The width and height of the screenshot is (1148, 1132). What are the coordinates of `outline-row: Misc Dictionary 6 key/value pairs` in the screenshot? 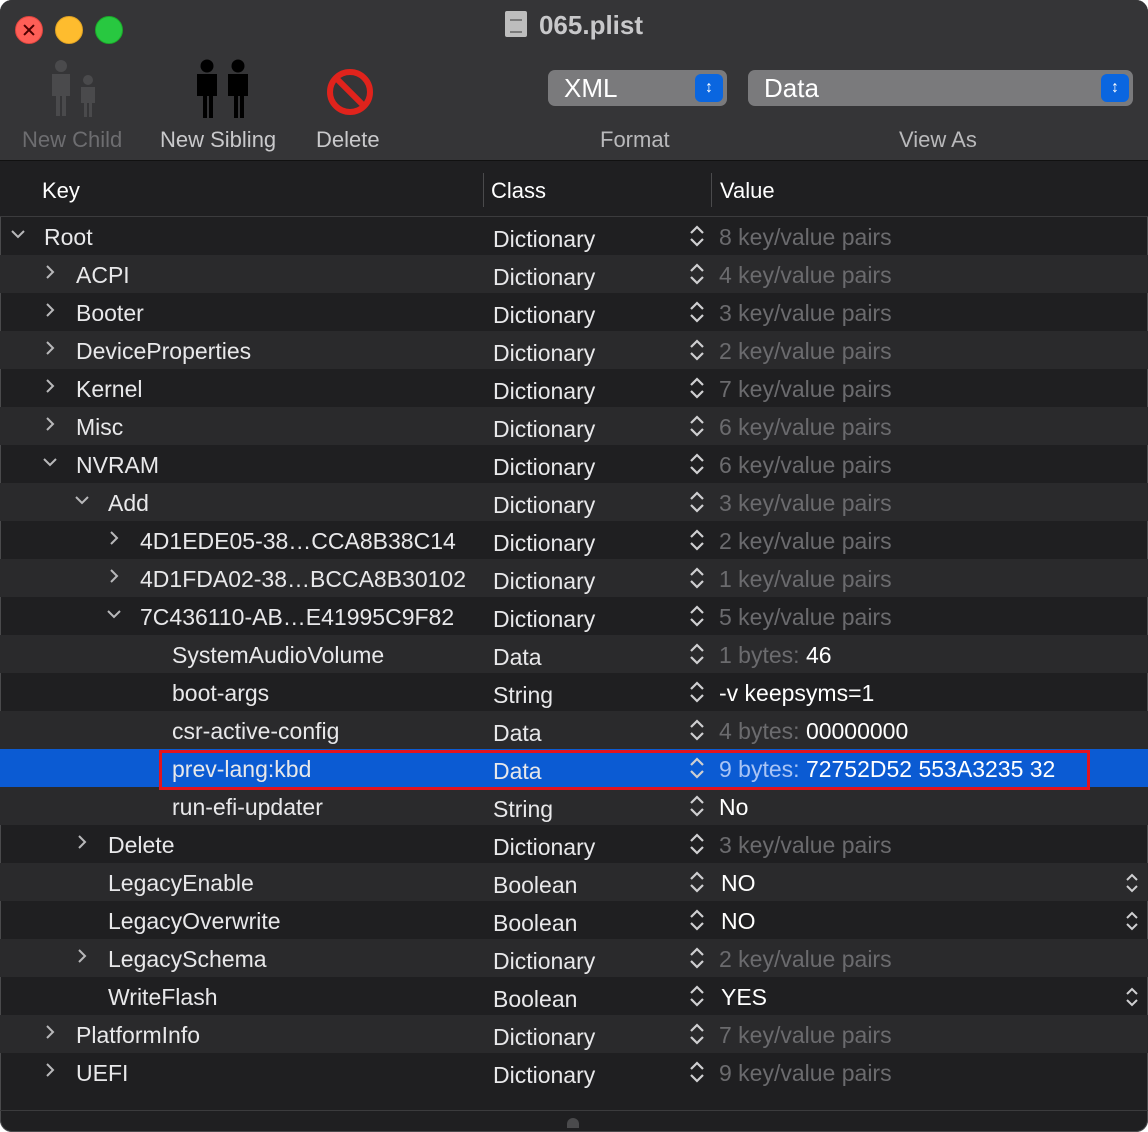 It's located at (574, 426).